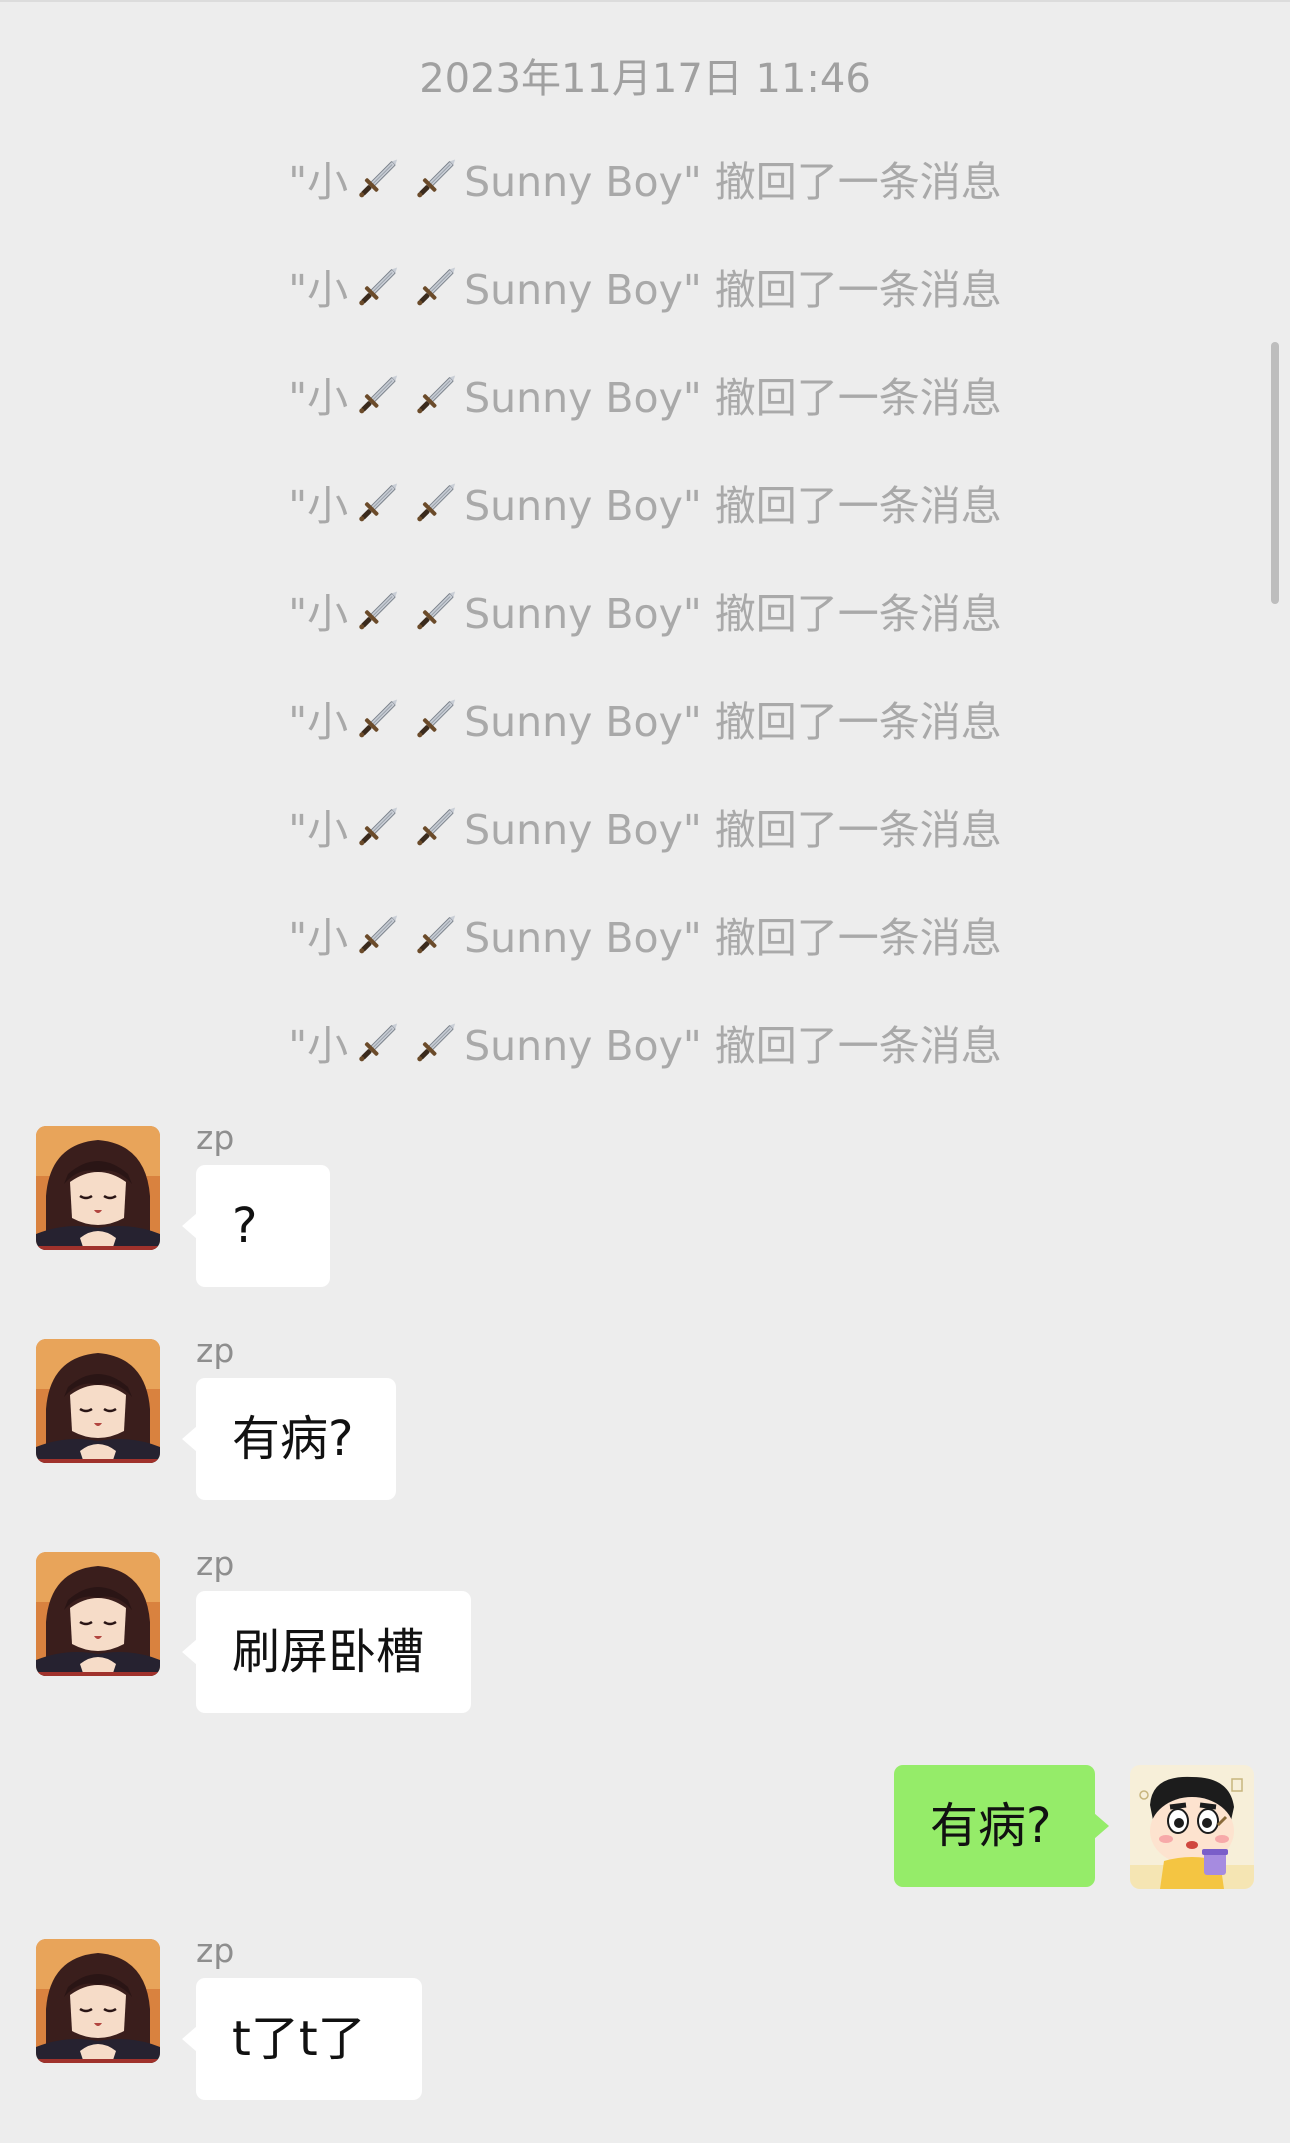  I want to click on my-avatar, so click(1192, 1827).